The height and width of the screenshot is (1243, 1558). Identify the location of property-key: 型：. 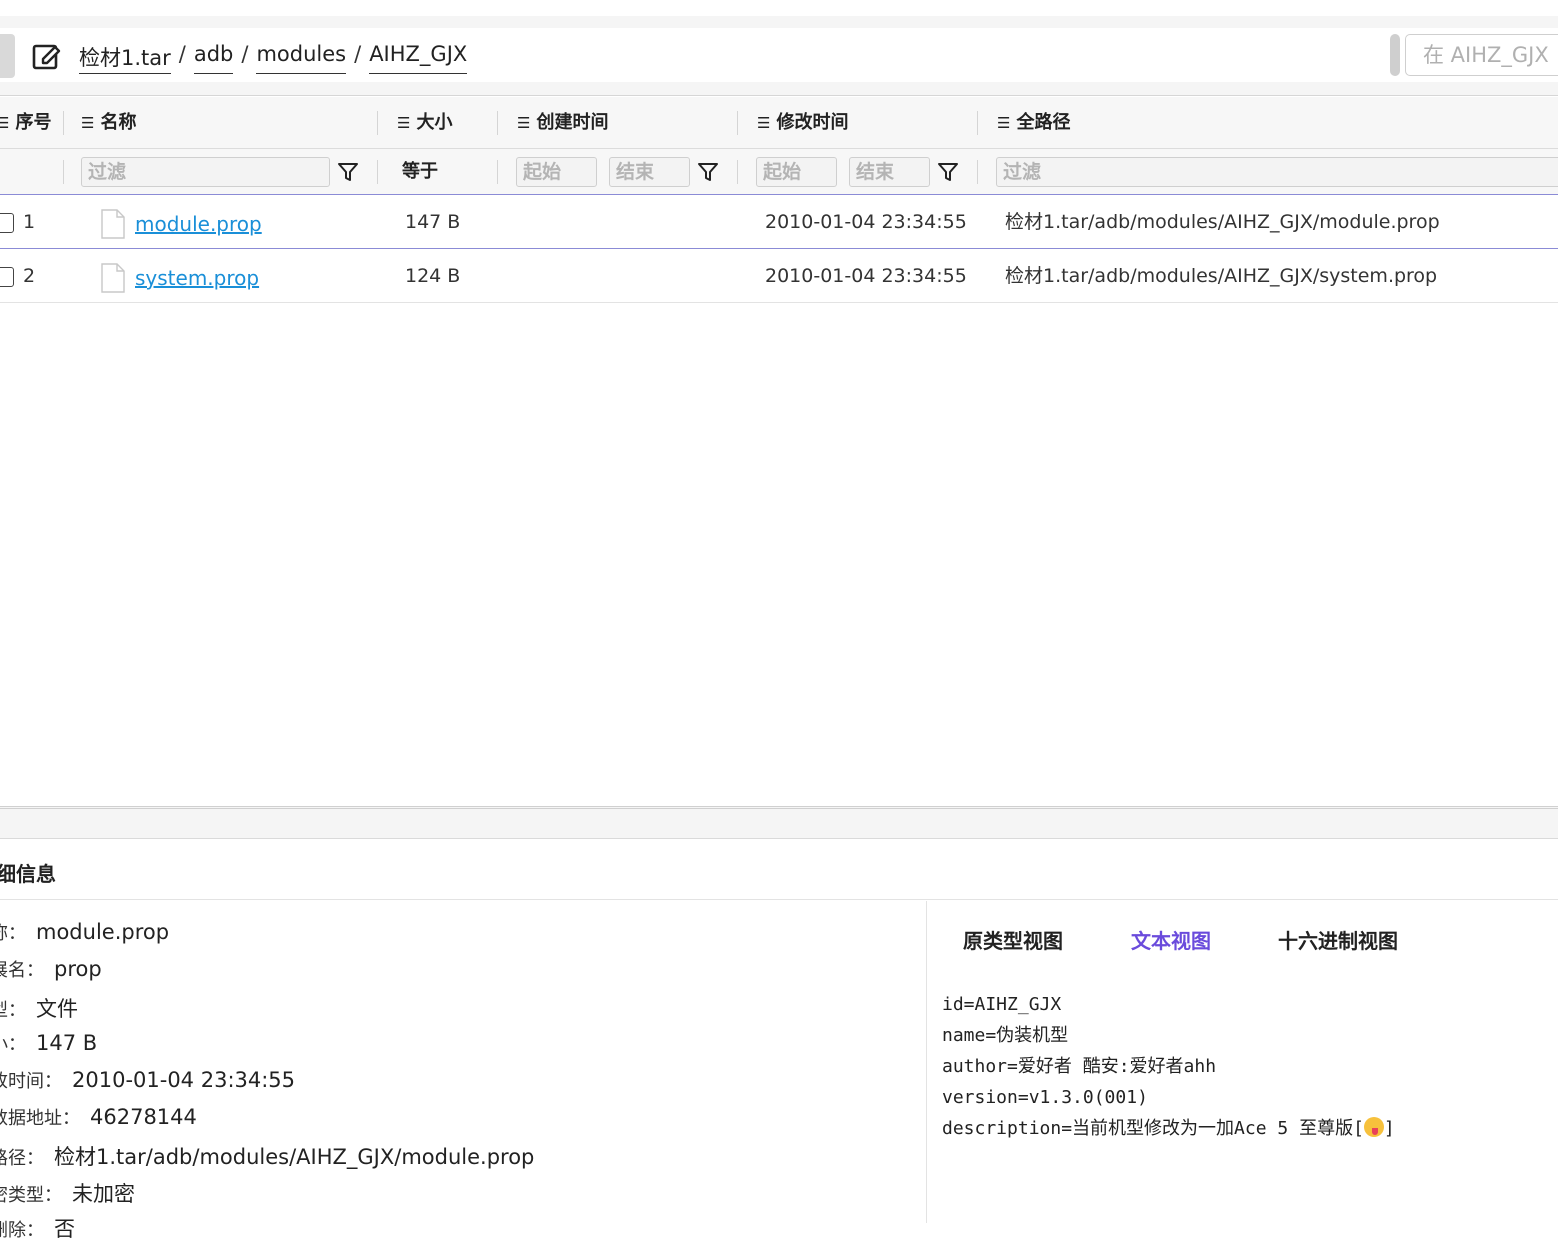
(13, 1010).